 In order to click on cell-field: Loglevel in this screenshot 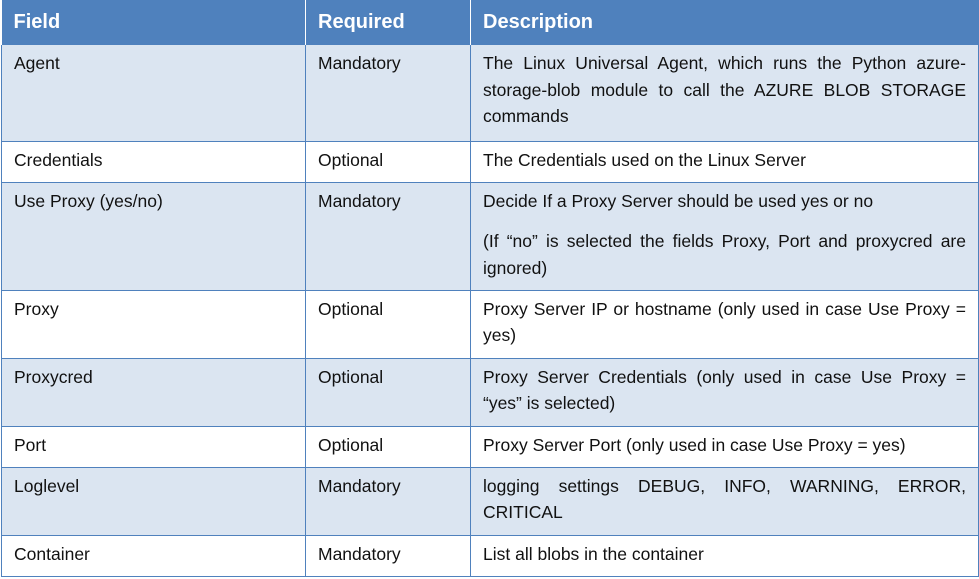, I will do `click(153, 501)`.